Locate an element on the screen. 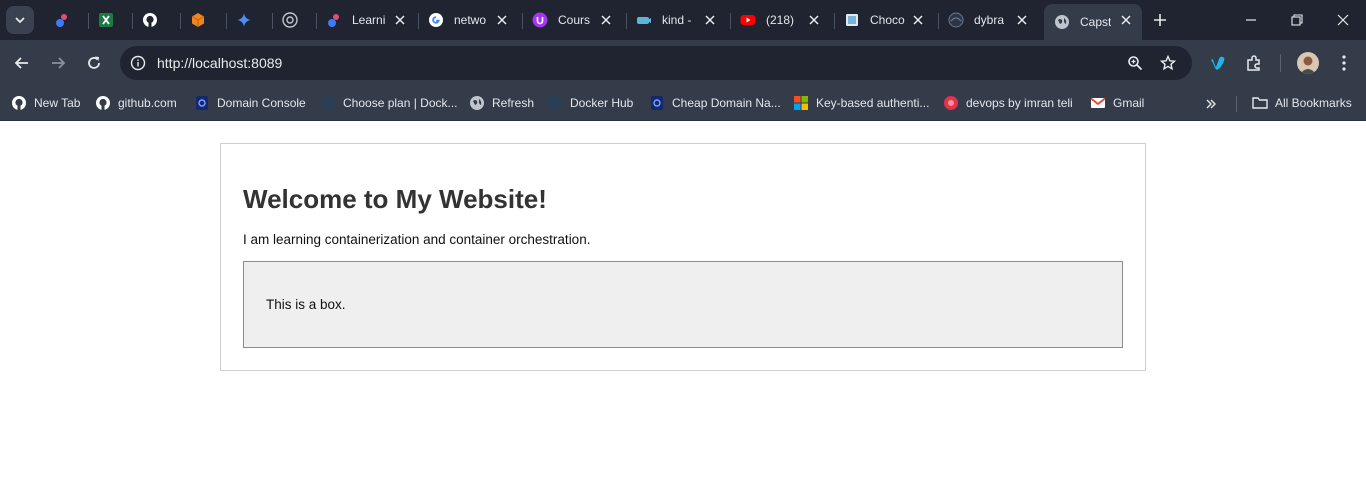 The height and width of the screenshot is (498, 1366). minimize-icon is located at coordinates (1251, 20).